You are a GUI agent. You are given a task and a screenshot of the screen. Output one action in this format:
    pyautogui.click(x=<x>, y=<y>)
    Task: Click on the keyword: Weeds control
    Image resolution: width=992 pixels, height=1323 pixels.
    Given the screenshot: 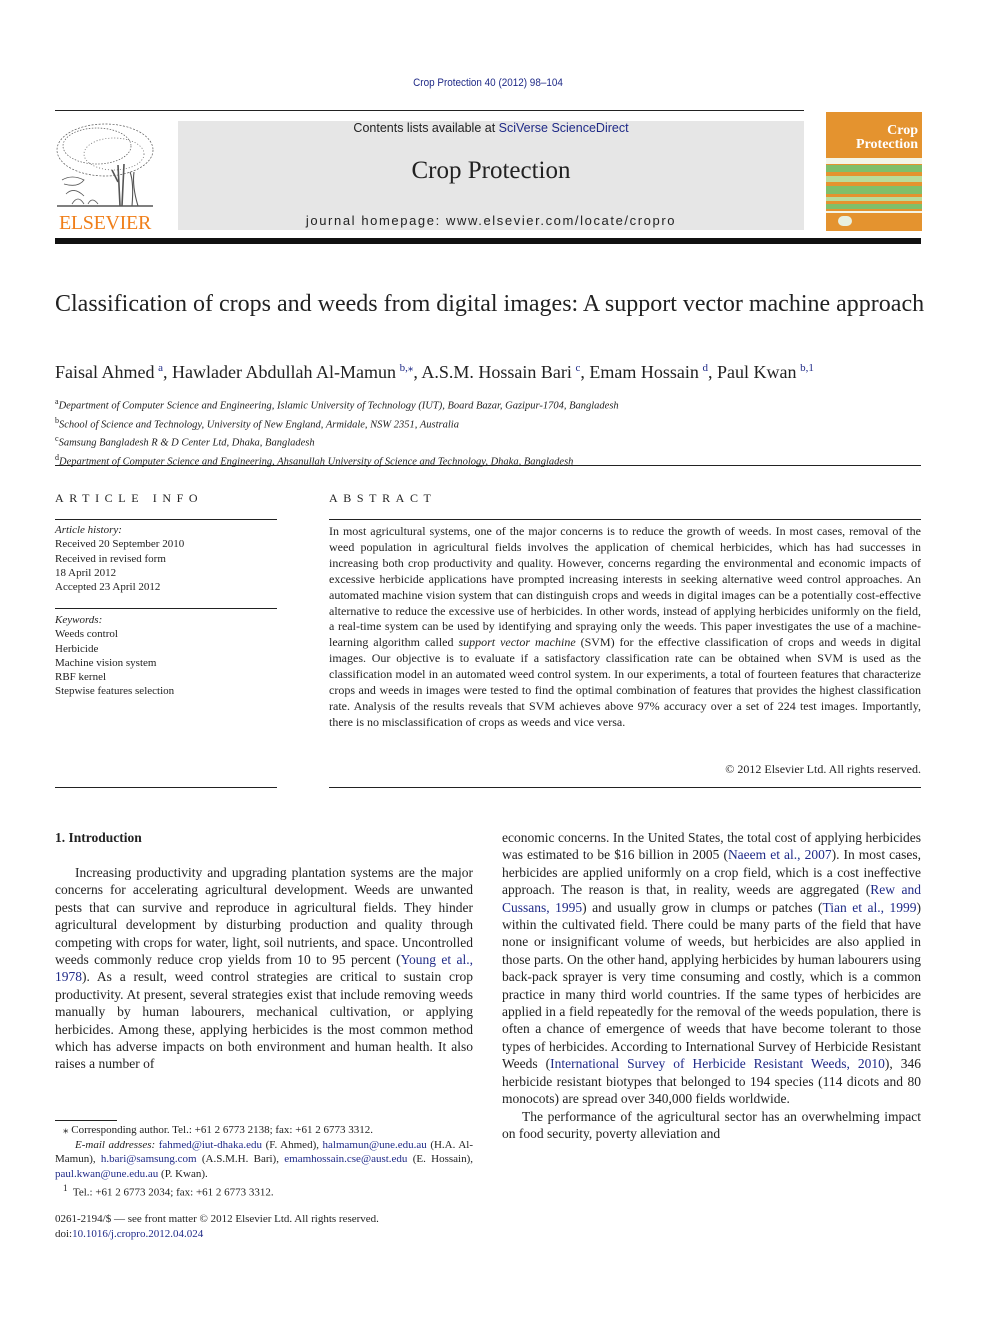 What is the action you would take?
    pyautogui.click(x=86, y=634)
    